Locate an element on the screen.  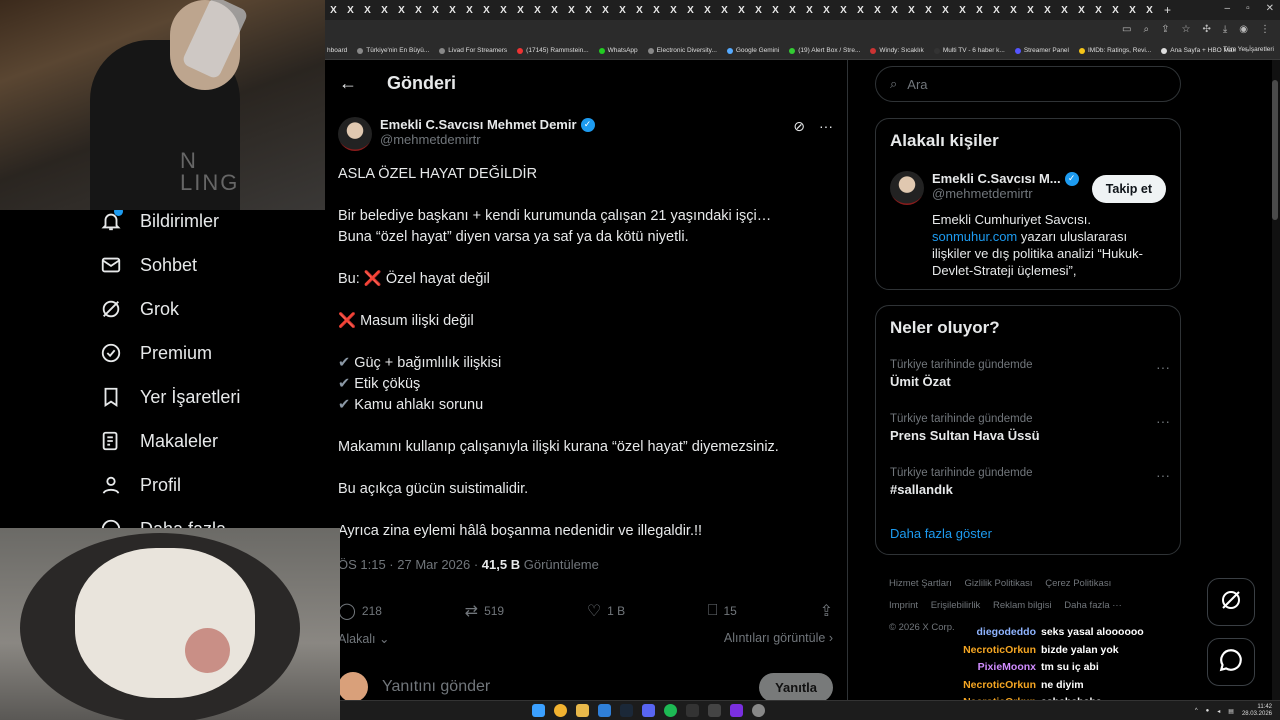
bookmark-item: Livad For Streamers is located at coordinates (473, 50).